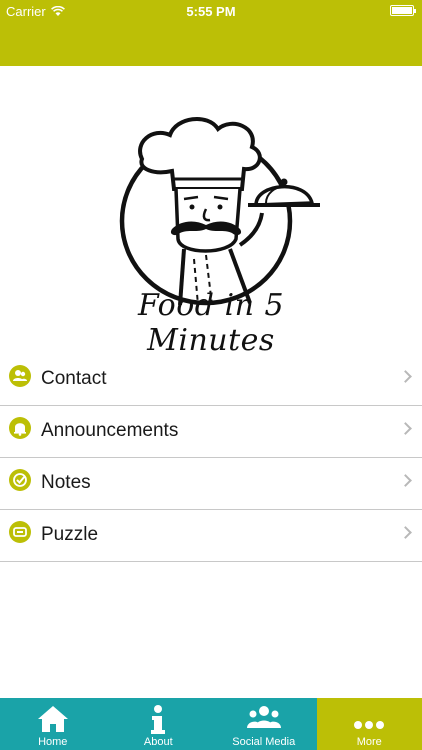 Image resolution: width=422 pixels, height=750 pixels. I want to click on tab-bar: Home About Social Media More, so click(211, 724).